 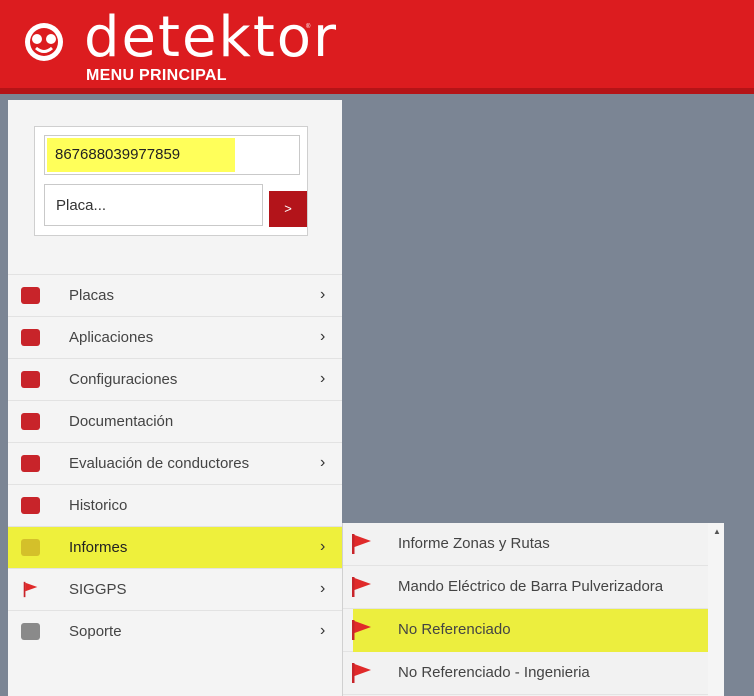 What do you see at coordinates (30, 505) in the screenshot?
I see `dots-icon` at bounding box center [30, 505].